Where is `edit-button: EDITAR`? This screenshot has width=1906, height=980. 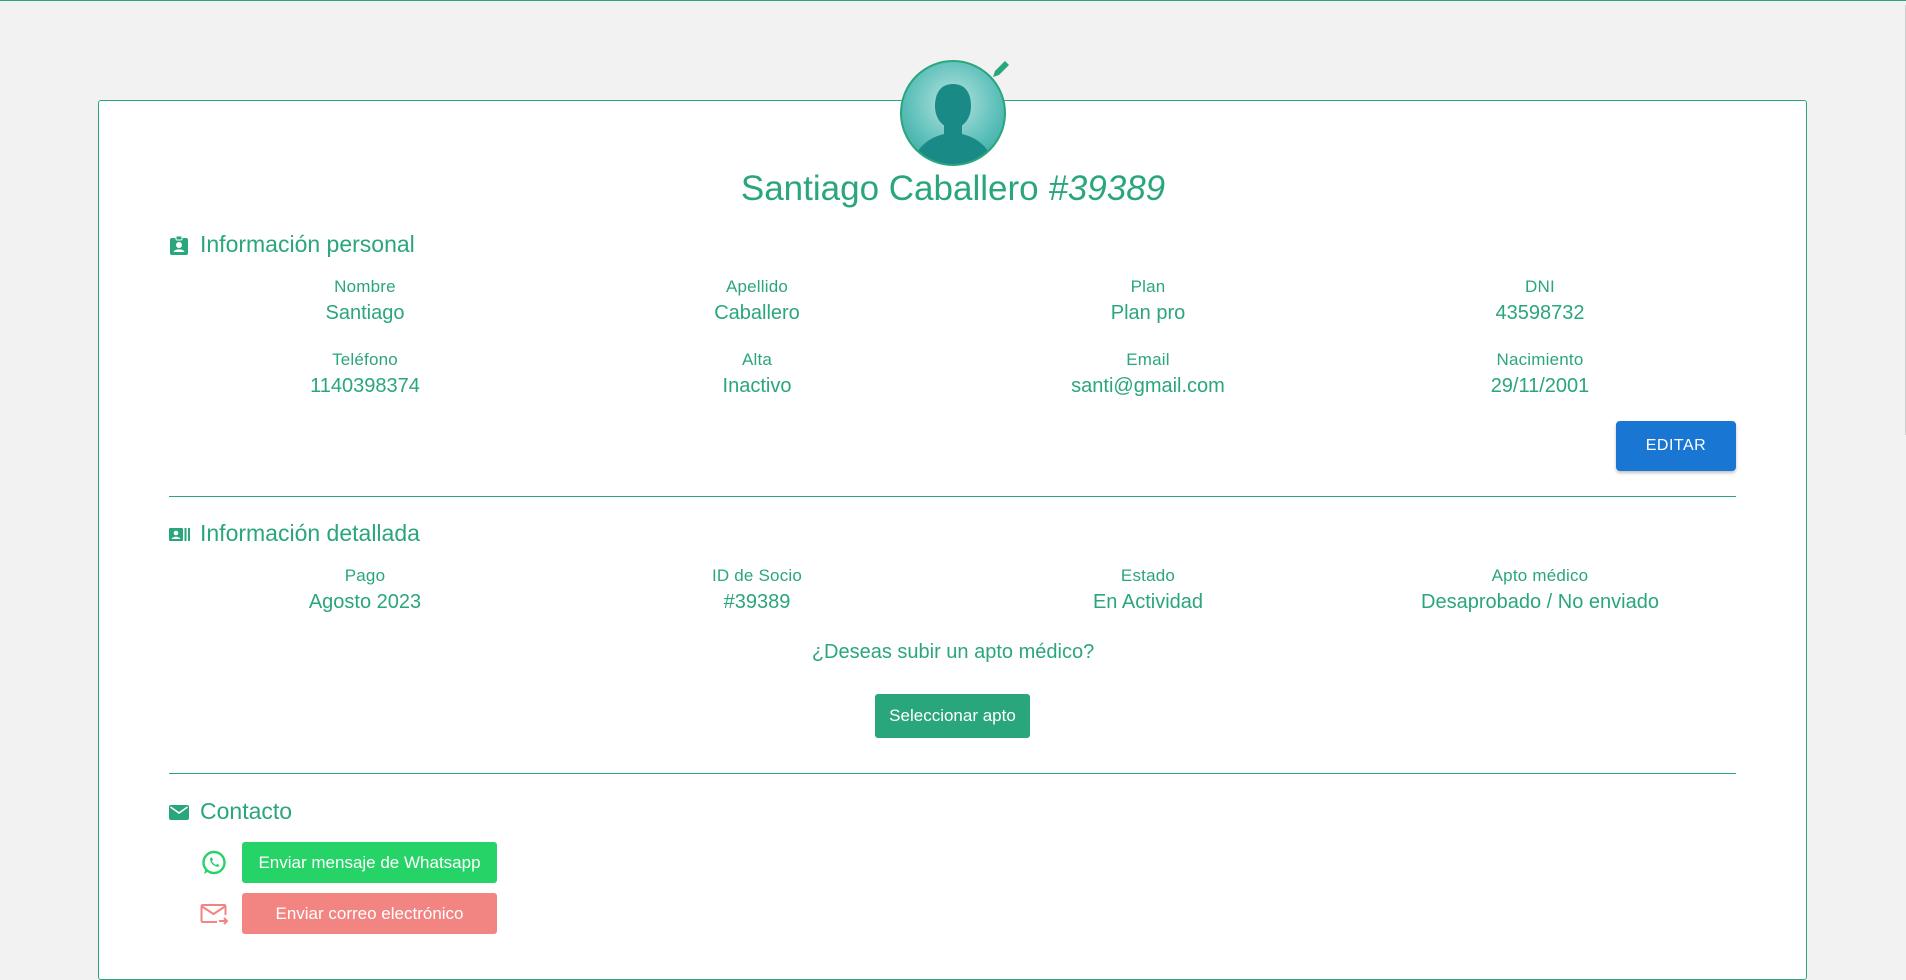
edit-button: EDITAR is located at coordinates (1676, 446).